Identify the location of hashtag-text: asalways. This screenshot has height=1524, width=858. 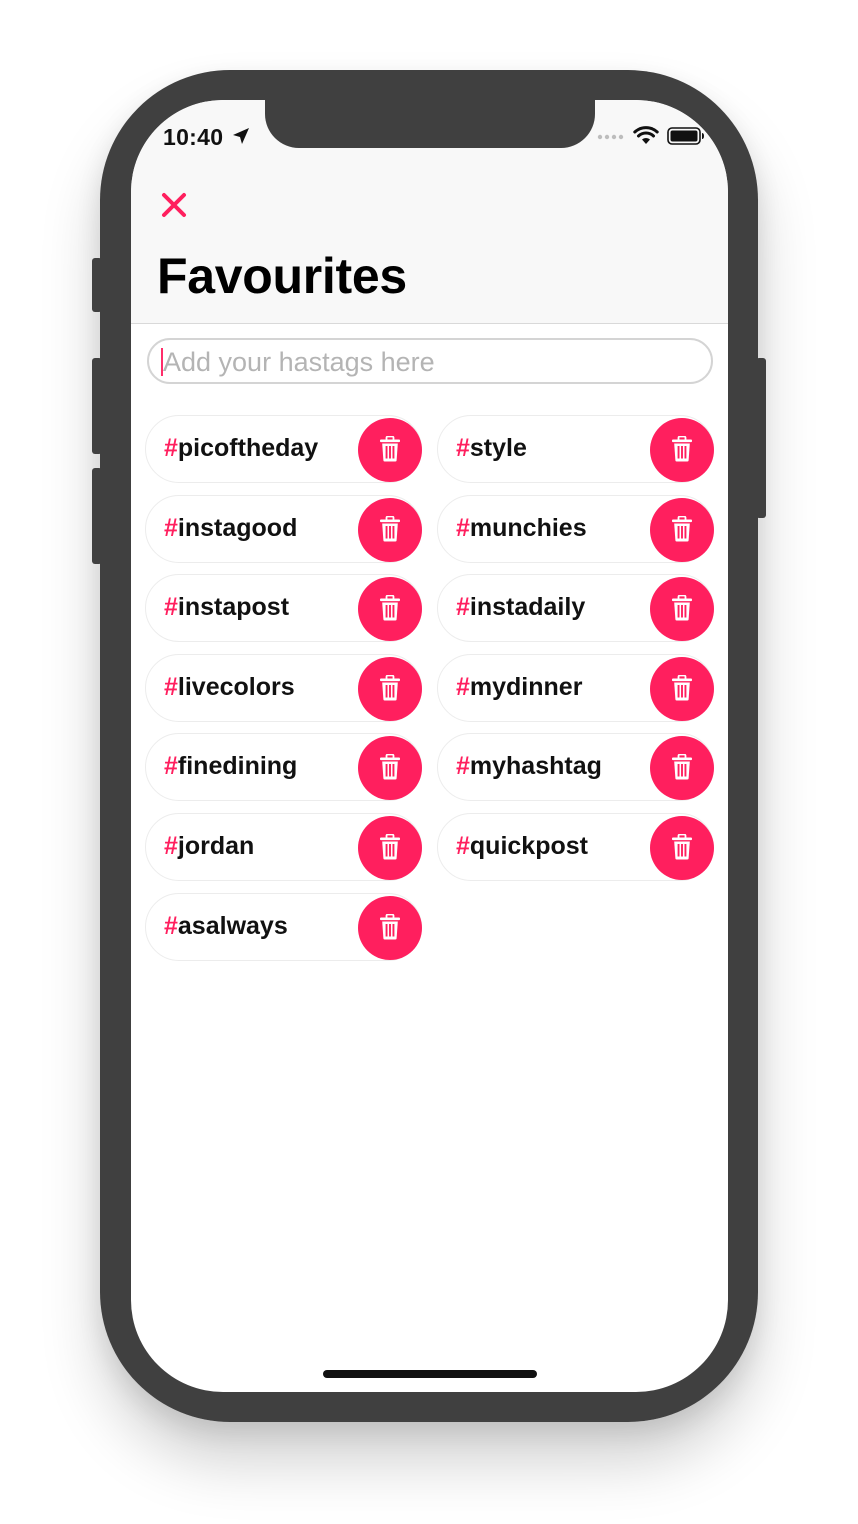
(232, 926).